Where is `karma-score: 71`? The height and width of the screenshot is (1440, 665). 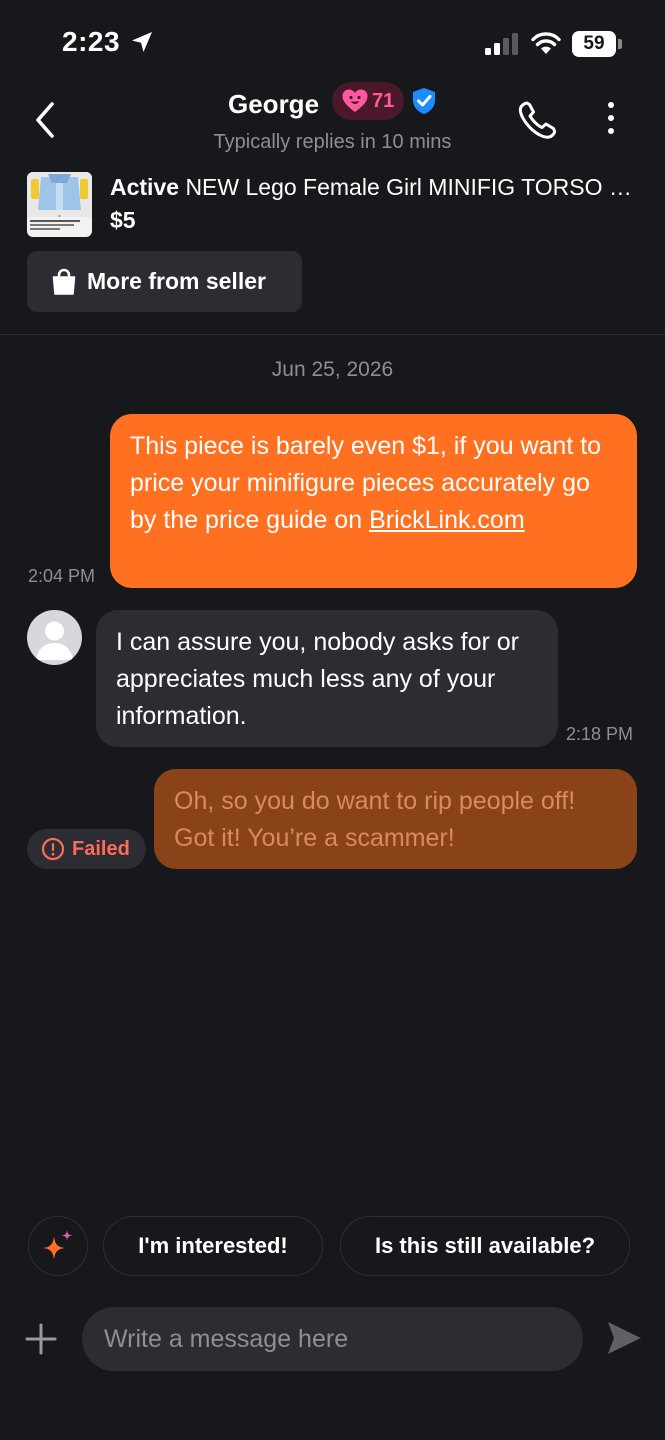 karma-score: 71 is located at coordinates (383, 100).